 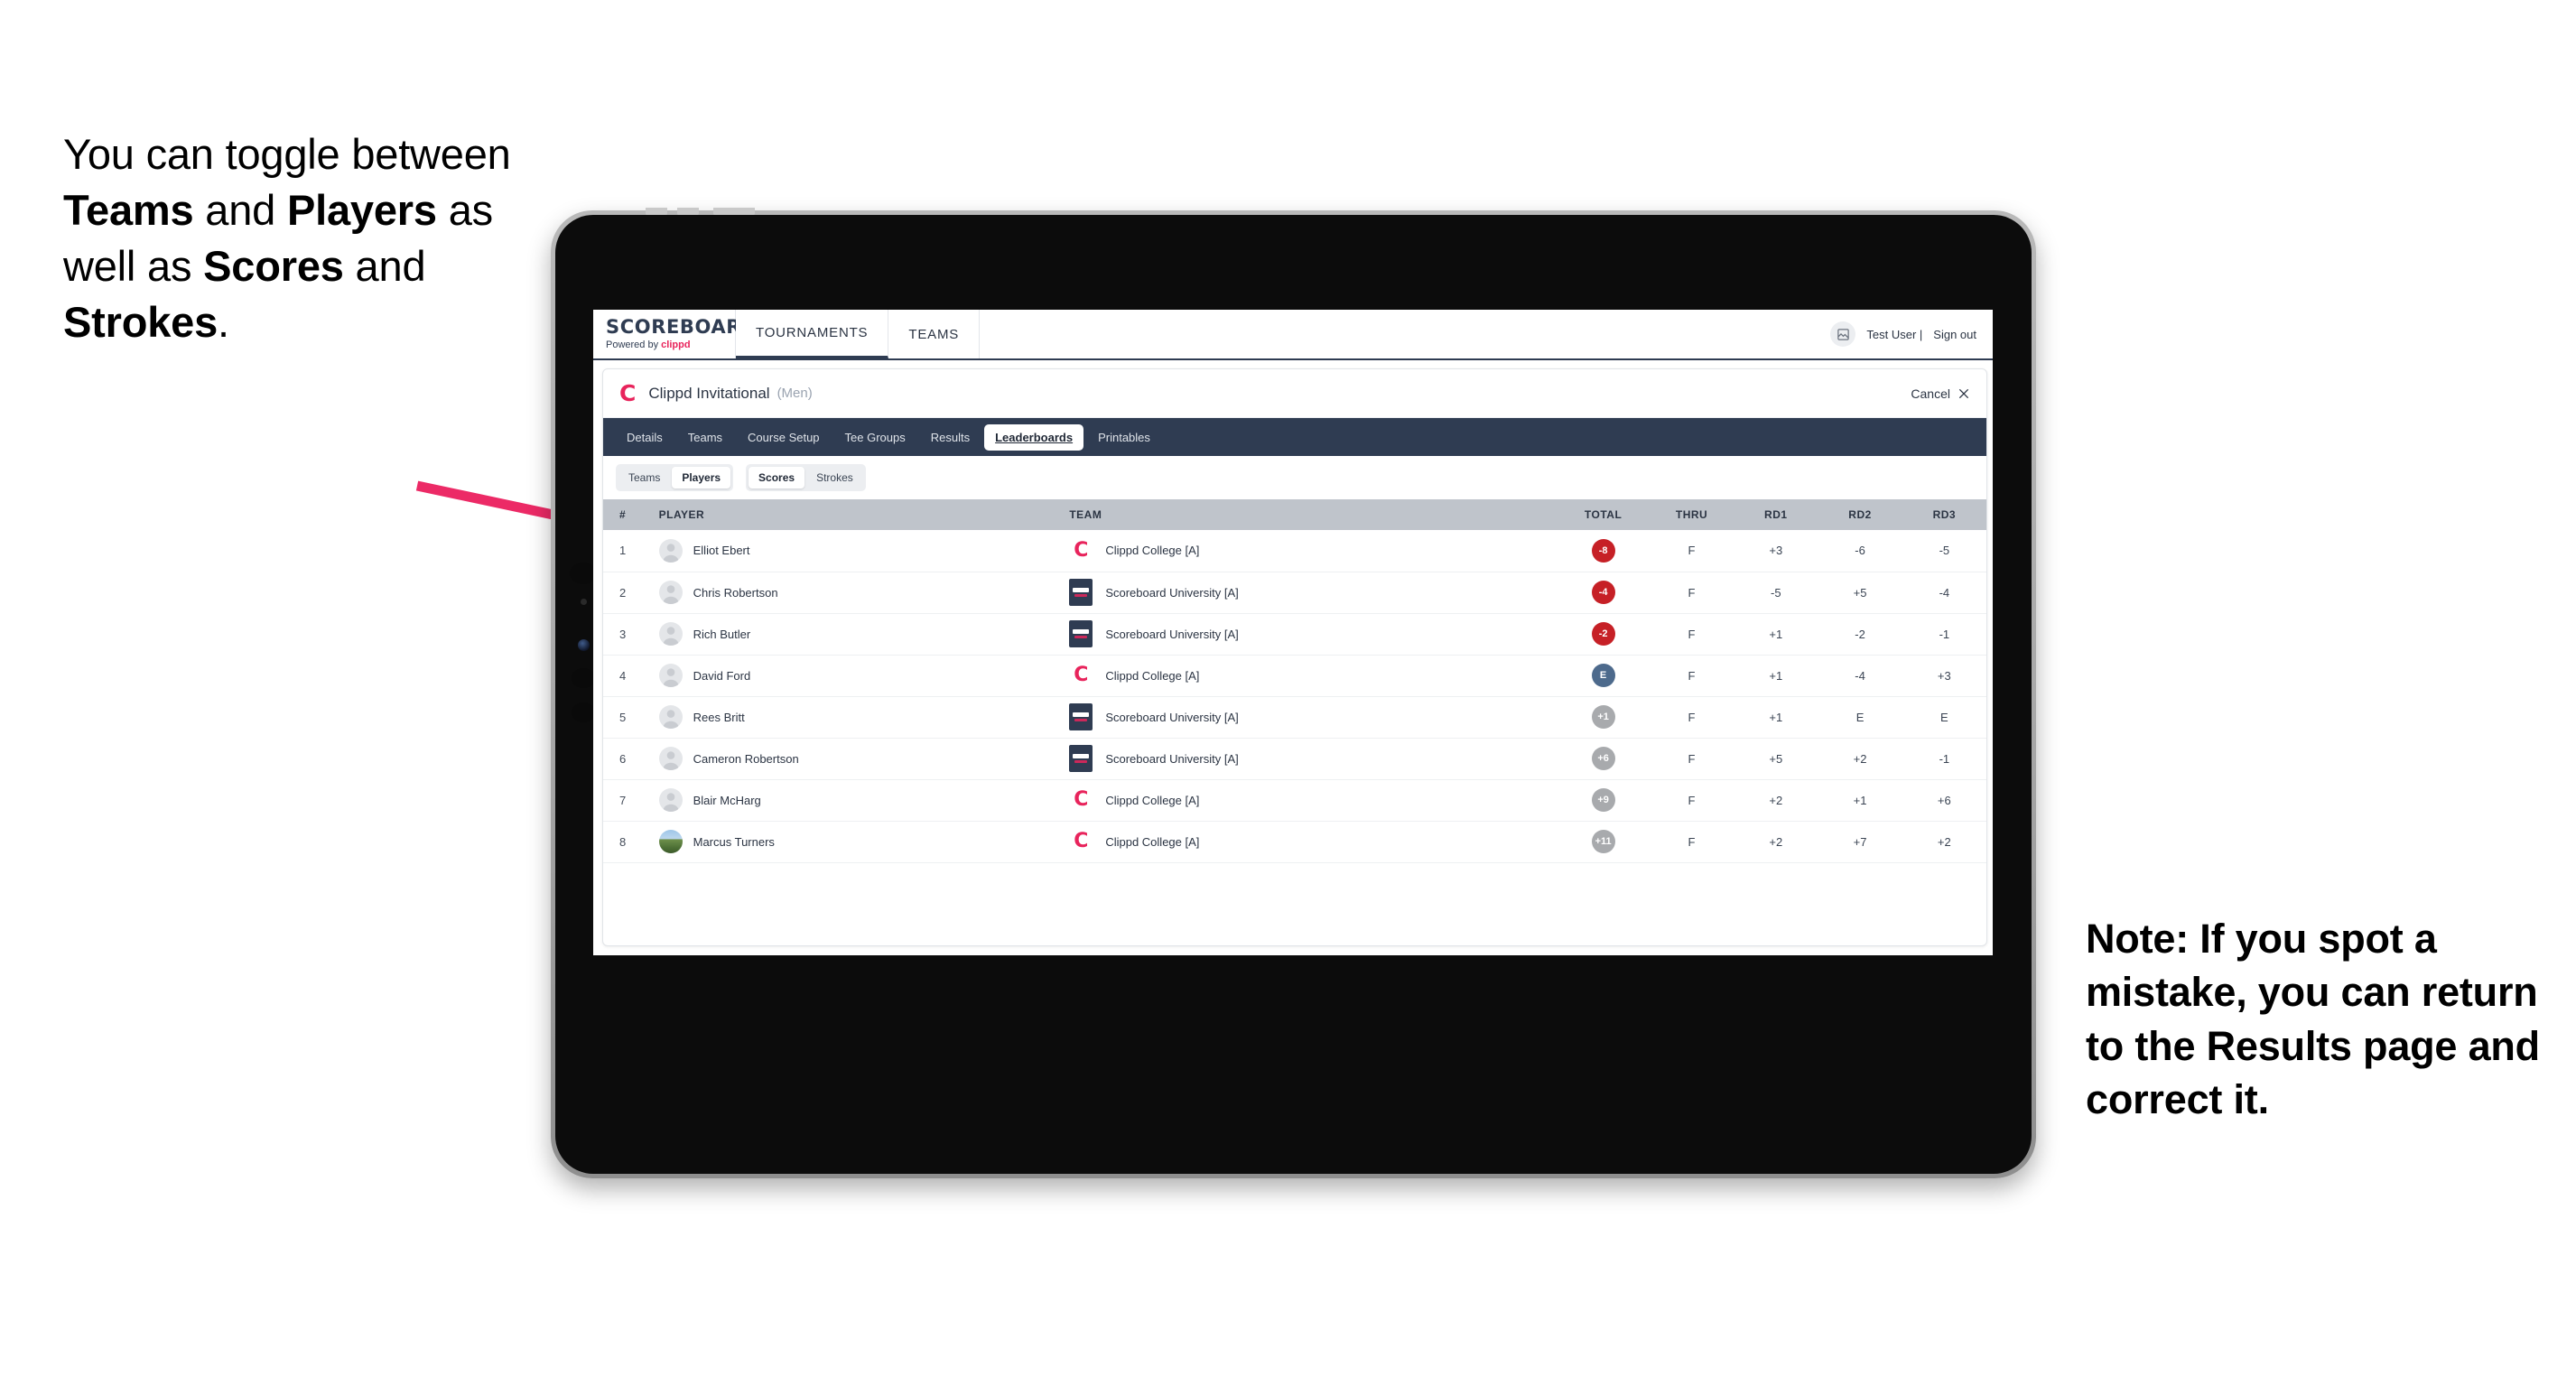 What do you see at coordinates (1603, 676) in the screenshot?
I see `cell-total: E` at bounding box center [1603, 676].